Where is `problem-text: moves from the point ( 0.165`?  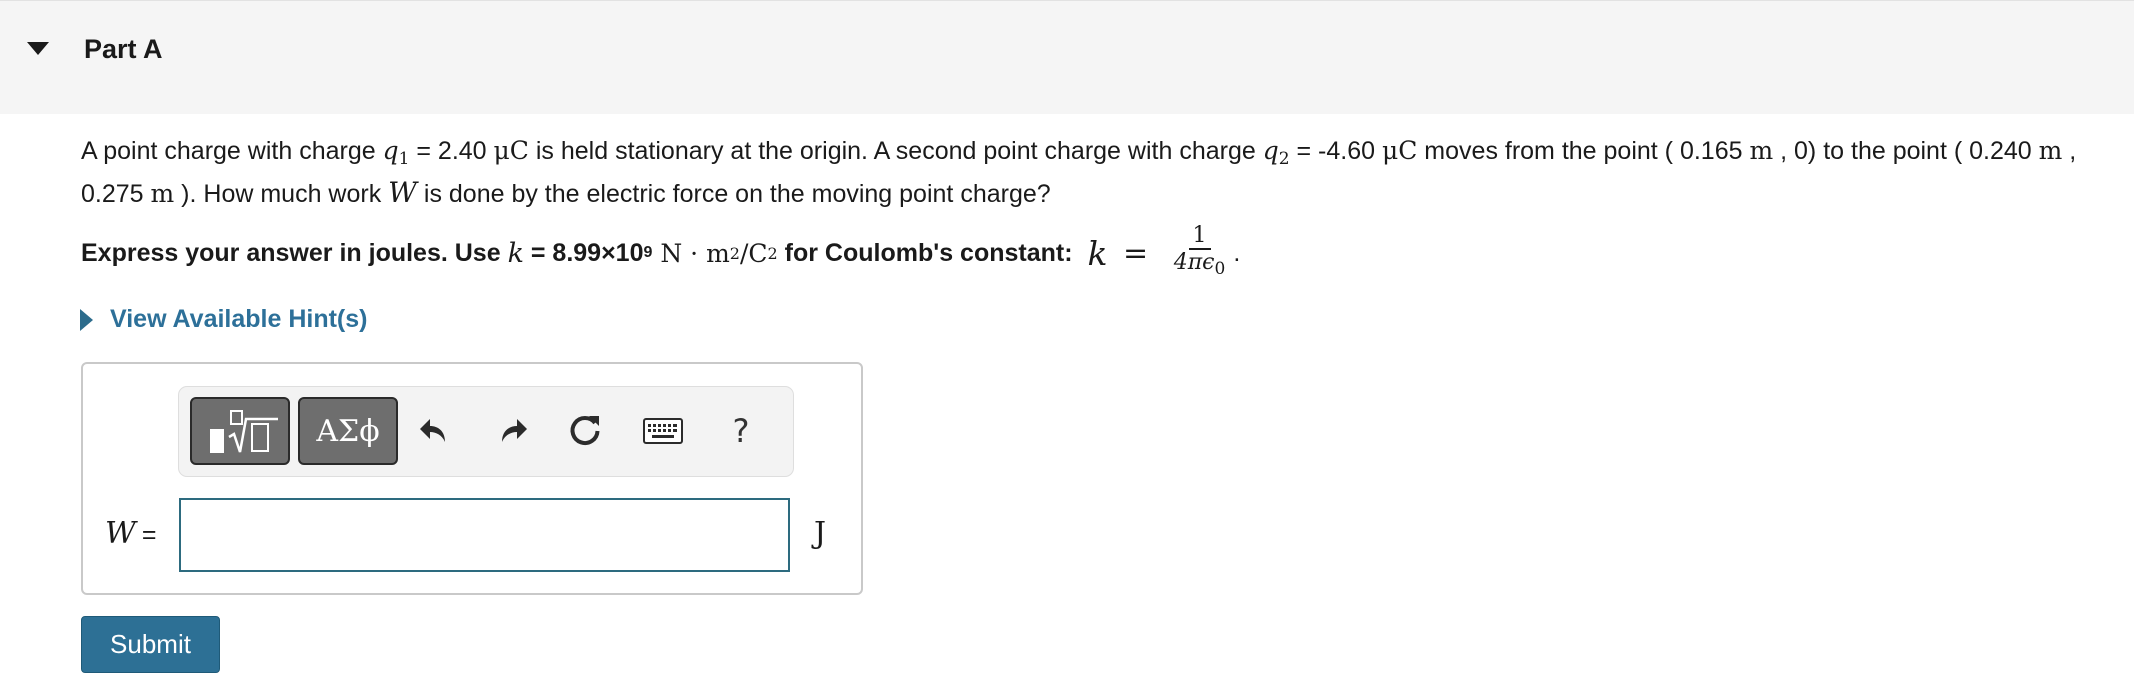 problem-text: moves from the point ( 0.165 is located at coordinates (1583, 151).